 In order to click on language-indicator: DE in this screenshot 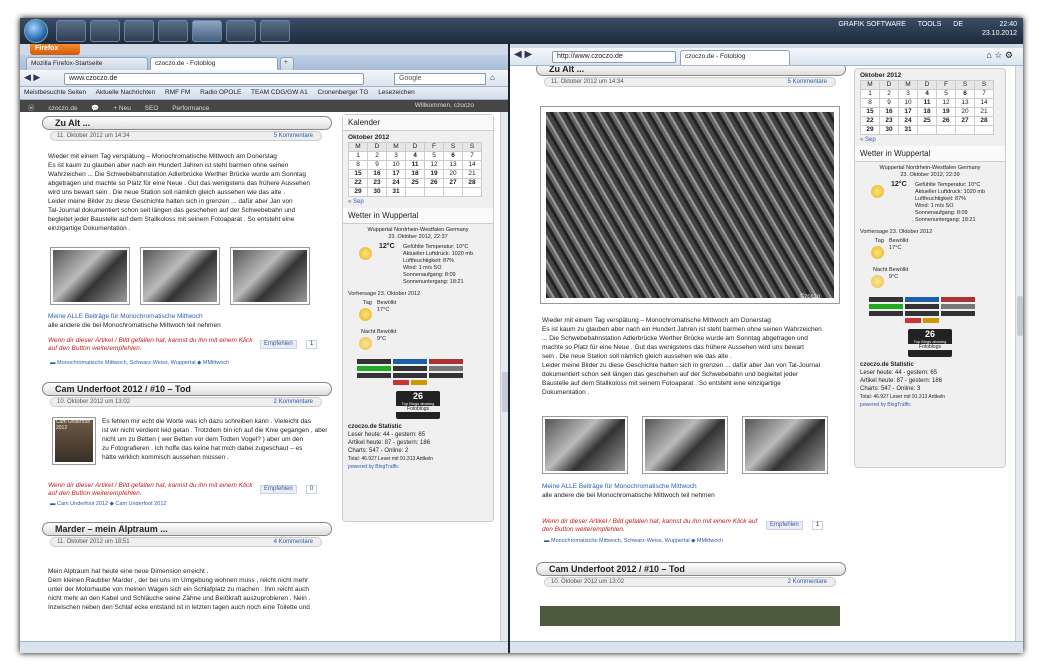, I will do `click(958, 24)`.